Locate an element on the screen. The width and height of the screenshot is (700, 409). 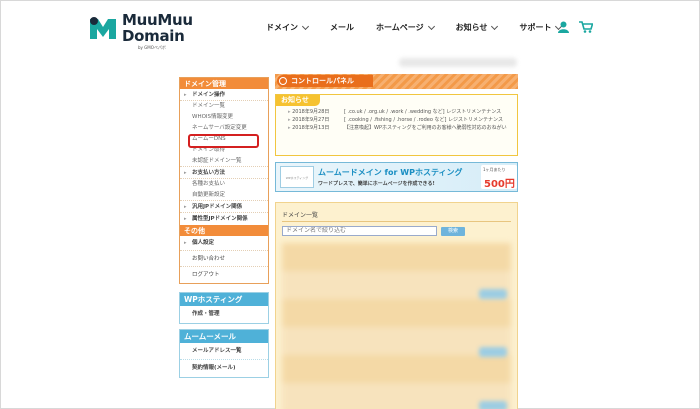
sidebar-item-mail-list: メールアドレス一覧 is located at coordinates (224, 351).